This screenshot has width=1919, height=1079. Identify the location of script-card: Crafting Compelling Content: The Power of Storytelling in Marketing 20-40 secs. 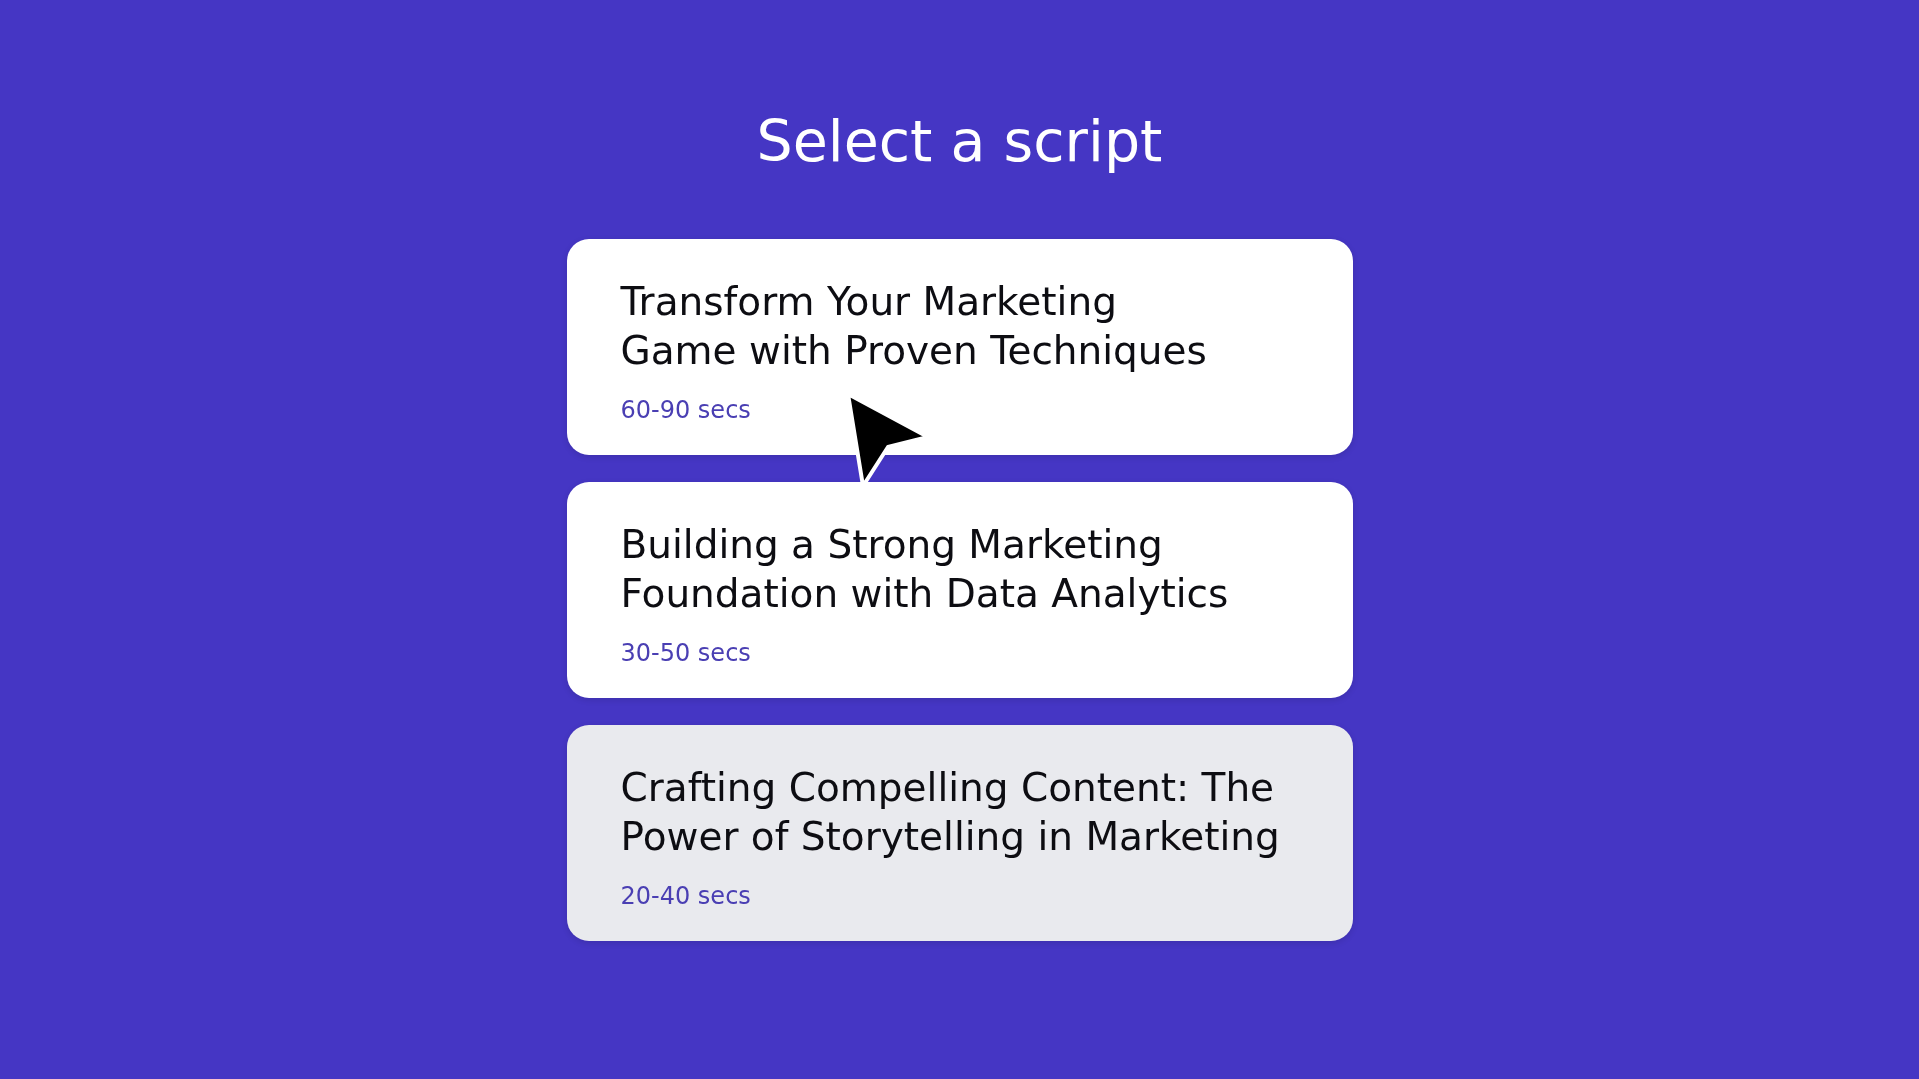
(959, 833).